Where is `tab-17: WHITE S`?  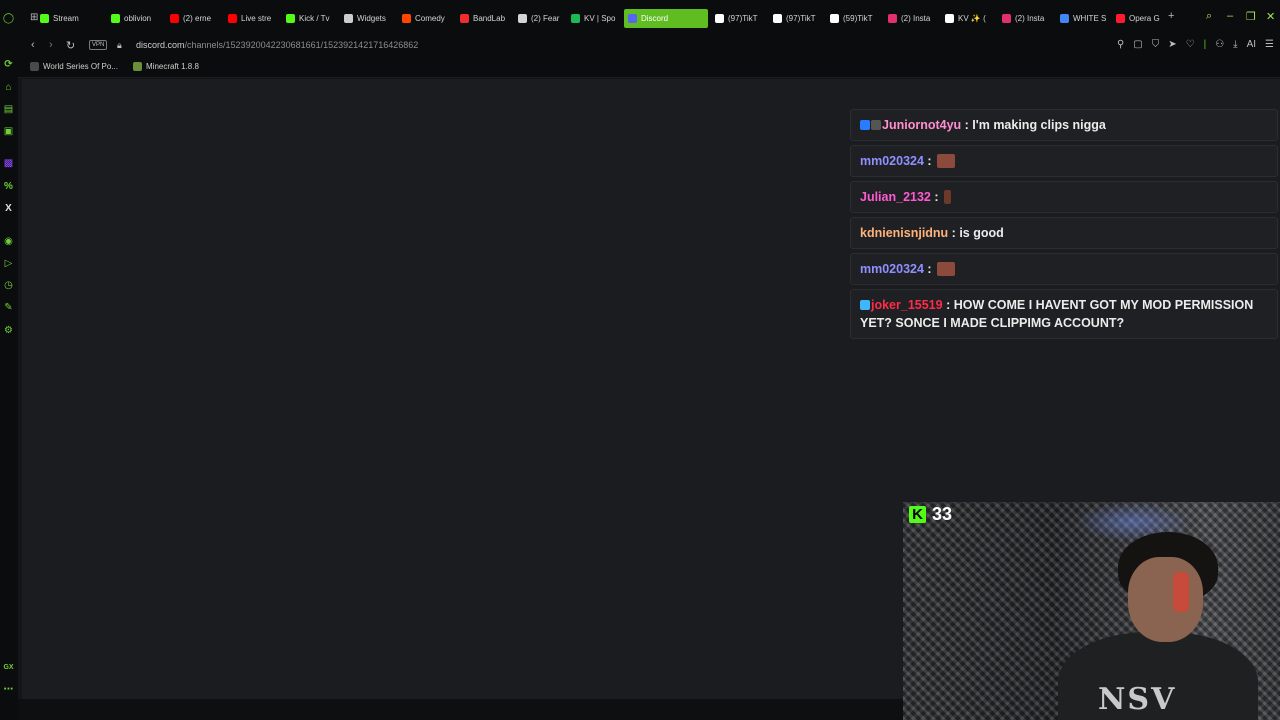 tab-17: WHITE S is located at coordinates (1083, 18).